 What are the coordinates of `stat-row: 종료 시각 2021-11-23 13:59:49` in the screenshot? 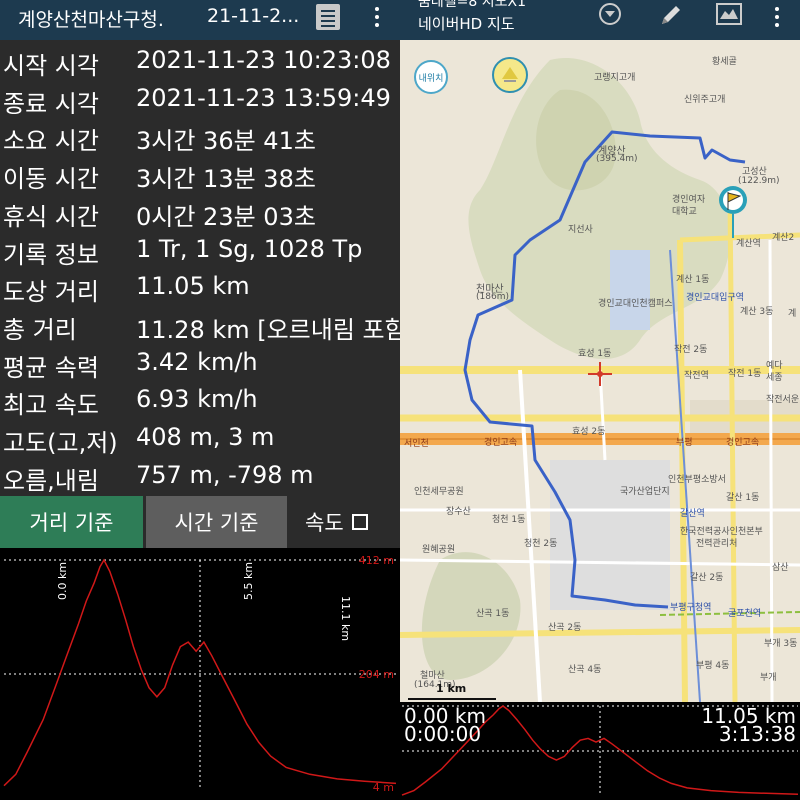 It's located at (200, 101).